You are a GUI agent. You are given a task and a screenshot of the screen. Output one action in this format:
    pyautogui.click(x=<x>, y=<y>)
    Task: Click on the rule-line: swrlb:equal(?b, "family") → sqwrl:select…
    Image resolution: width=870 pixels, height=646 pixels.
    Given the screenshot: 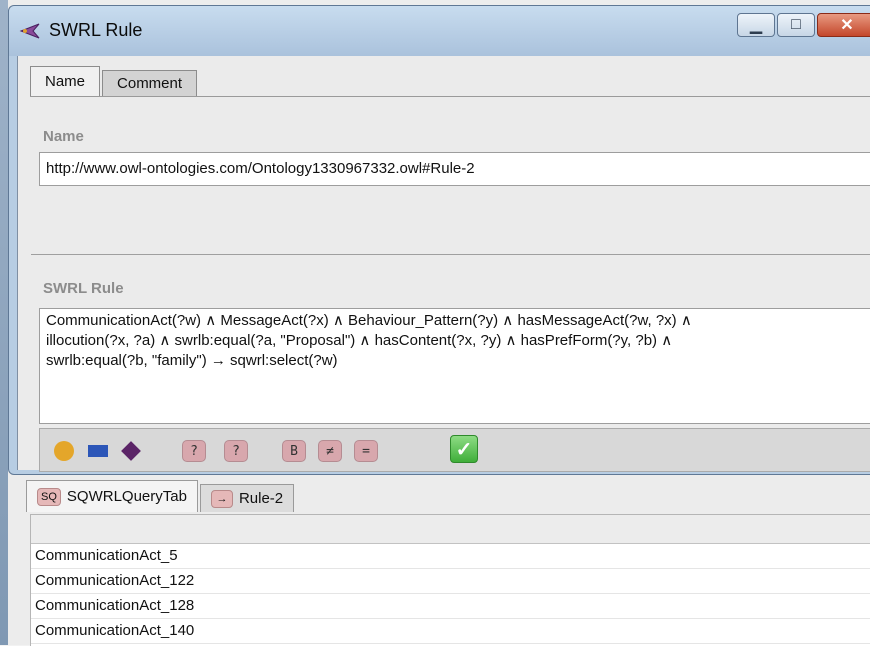 What is the action you would take?
    pyautogui.click(x=192, y=360)
    